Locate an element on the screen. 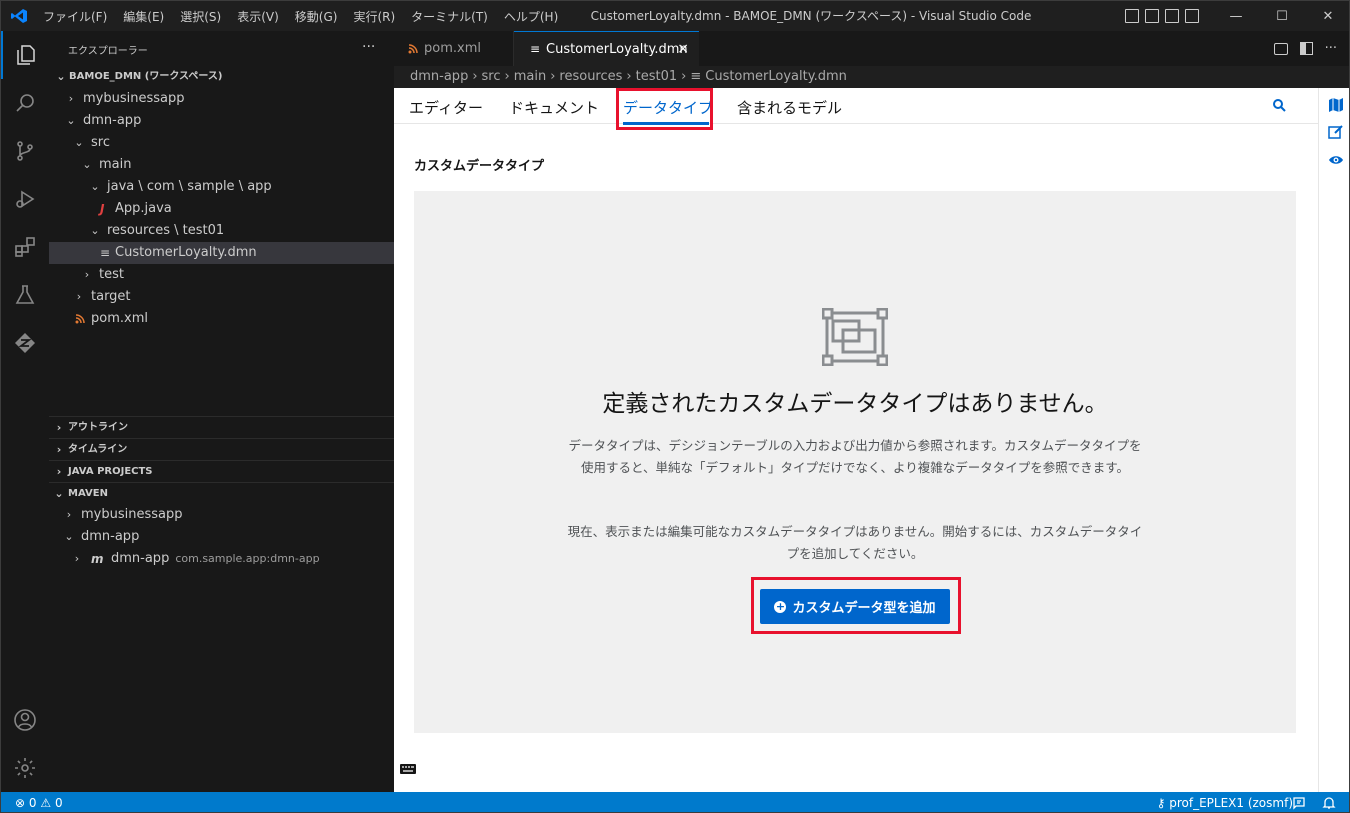 This screenshot has width=1350, height=813. data-type-placeholder-icon is located at coordinates (855, 337).